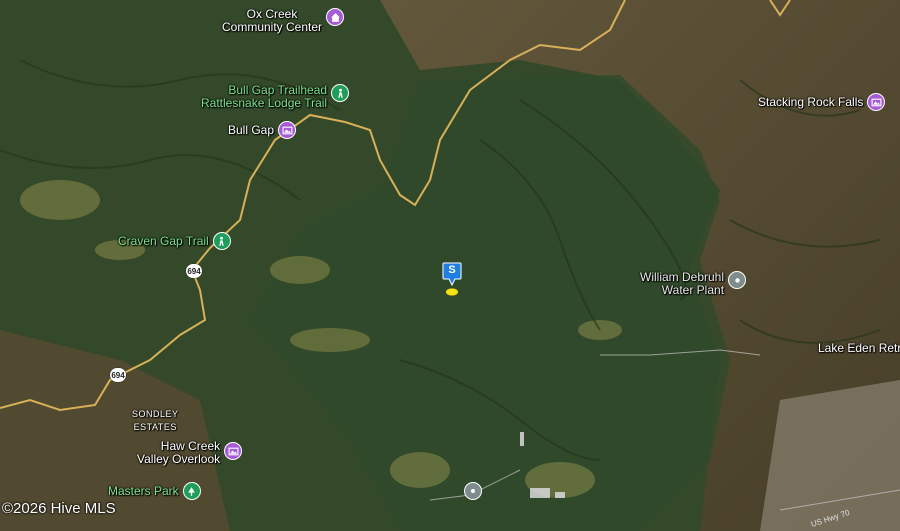 The height and width of the screenshot is (531, 900). I want to click on subject-marker-label: S, so click(452, 270).